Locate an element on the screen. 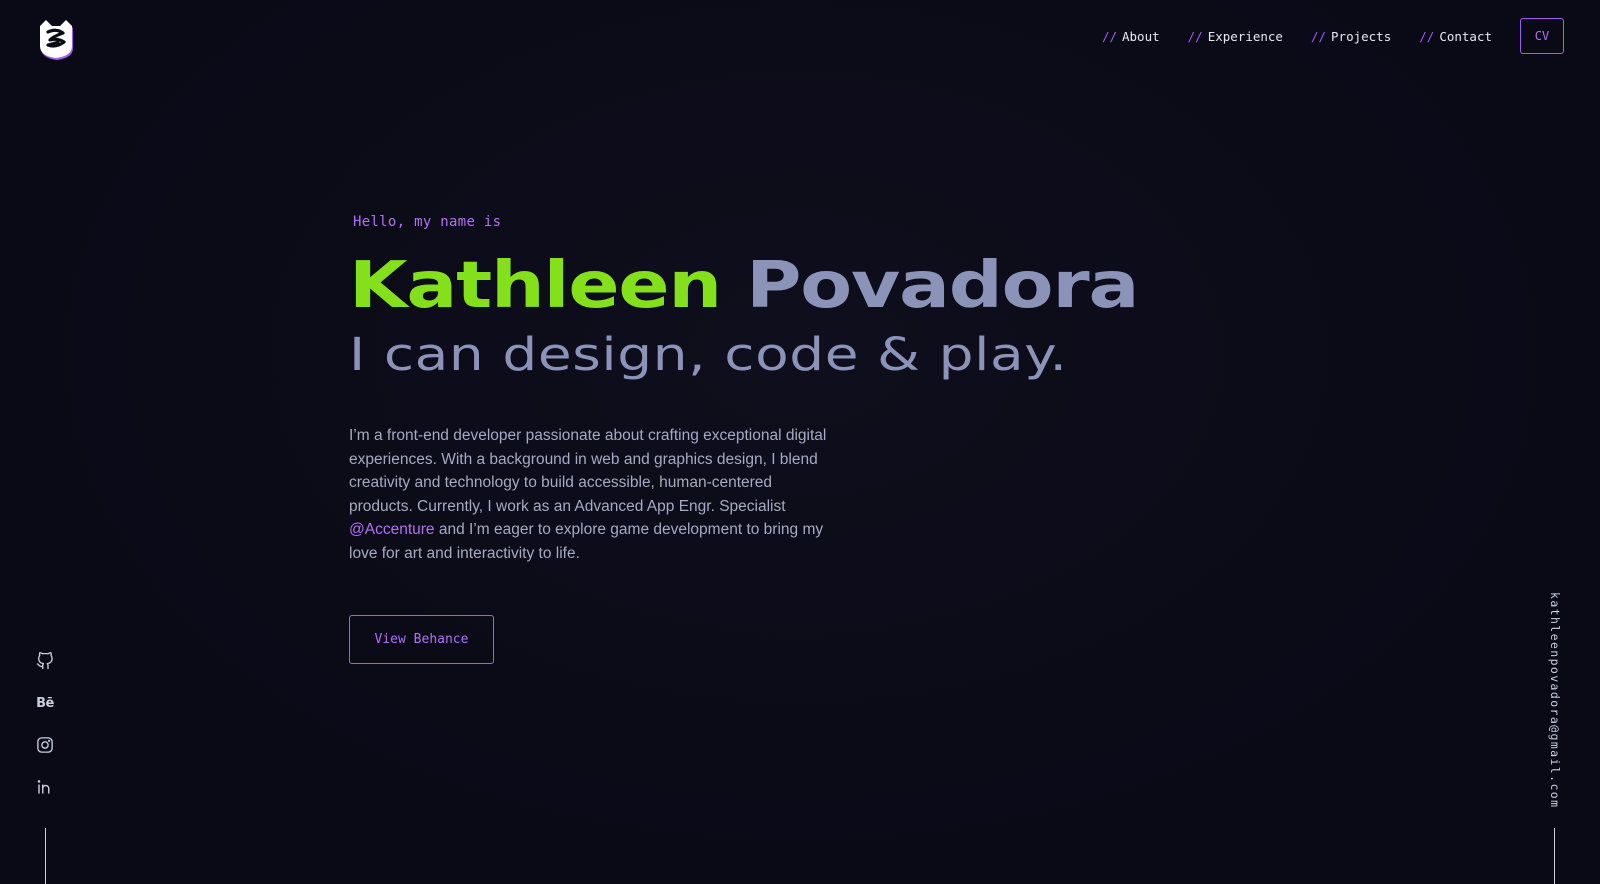 Image resolution: width=1600 pixels, height=884 pixels. nav-label: Contact is located at coordinates (1465, 36).